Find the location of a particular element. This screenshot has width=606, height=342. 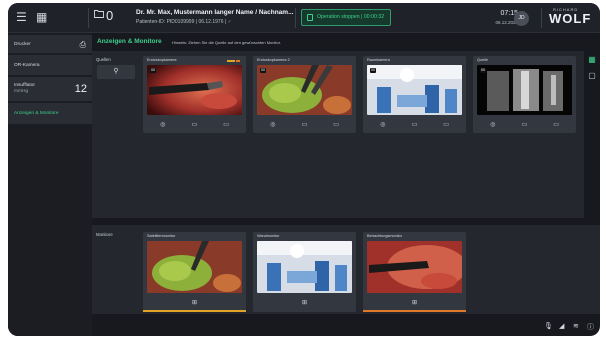

sidebar-item-label: OR-Kamera is located at coordinates (27, 65).